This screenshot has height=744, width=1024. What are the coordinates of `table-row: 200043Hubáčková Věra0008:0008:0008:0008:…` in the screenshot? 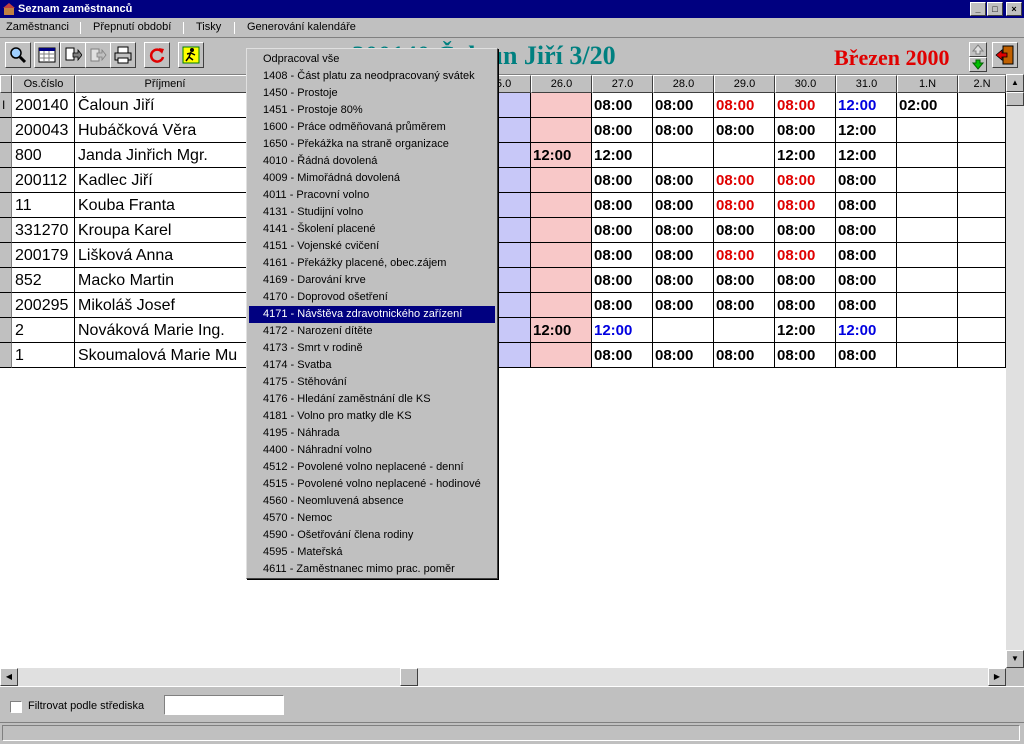 It's located at (503, 130).